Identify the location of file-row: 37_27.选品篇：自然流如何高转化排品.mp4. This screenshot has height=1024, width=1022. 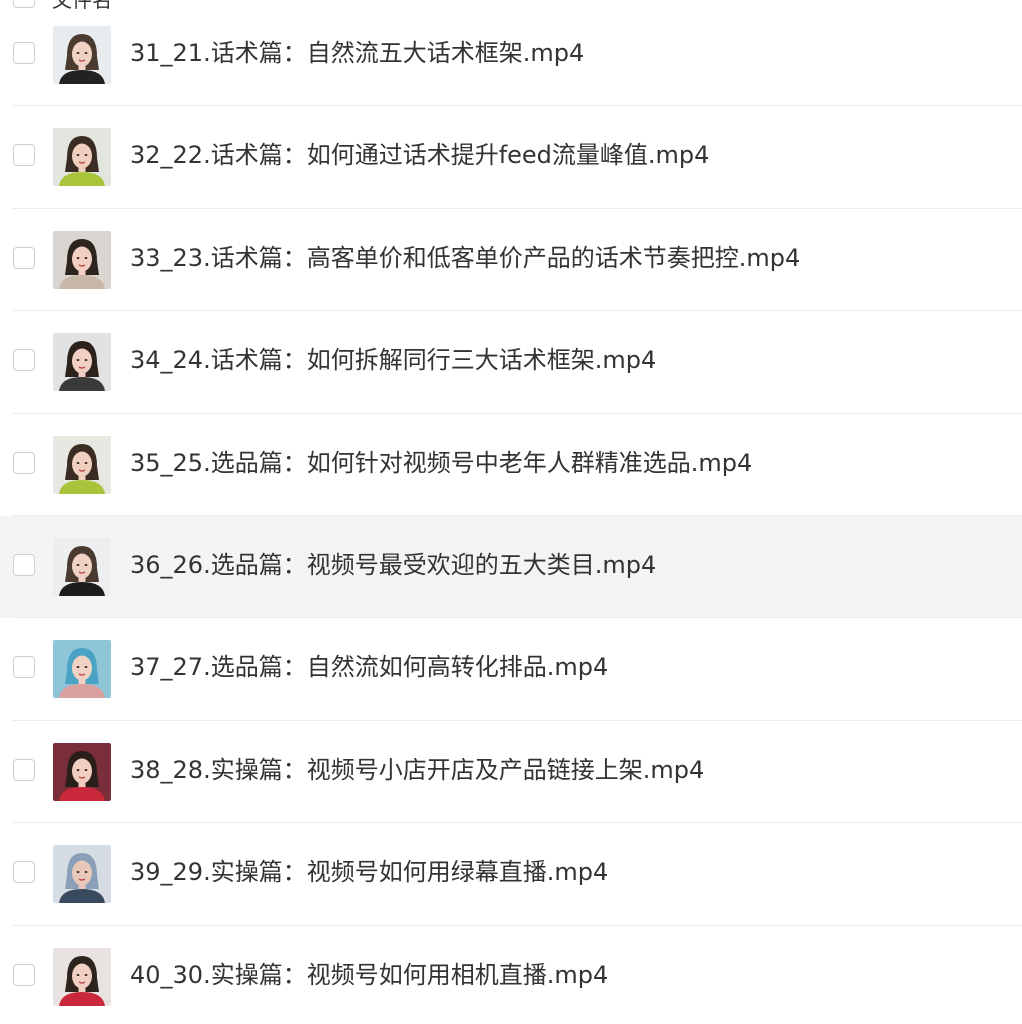
(511, 669).